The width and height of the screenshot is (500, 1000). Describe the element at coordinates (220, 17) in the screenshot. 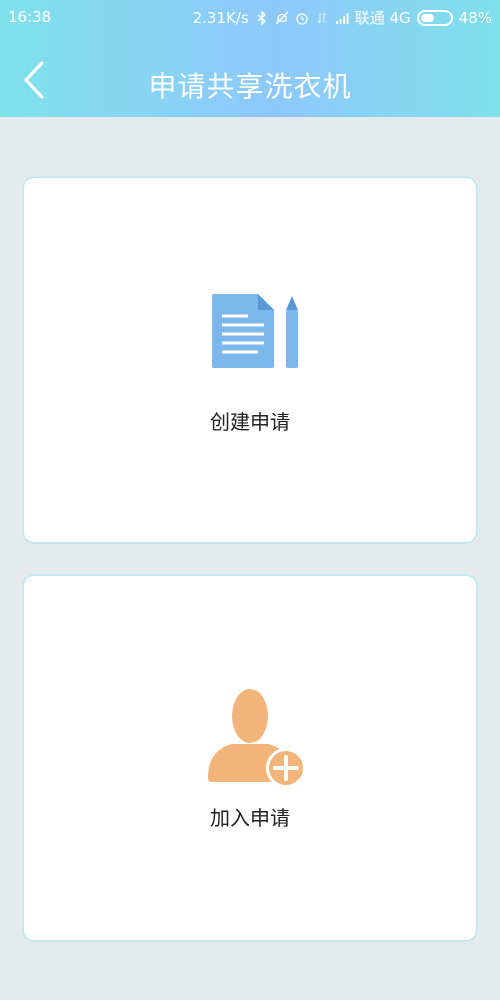

I see `network-speed: 2.31K/s` at that location.